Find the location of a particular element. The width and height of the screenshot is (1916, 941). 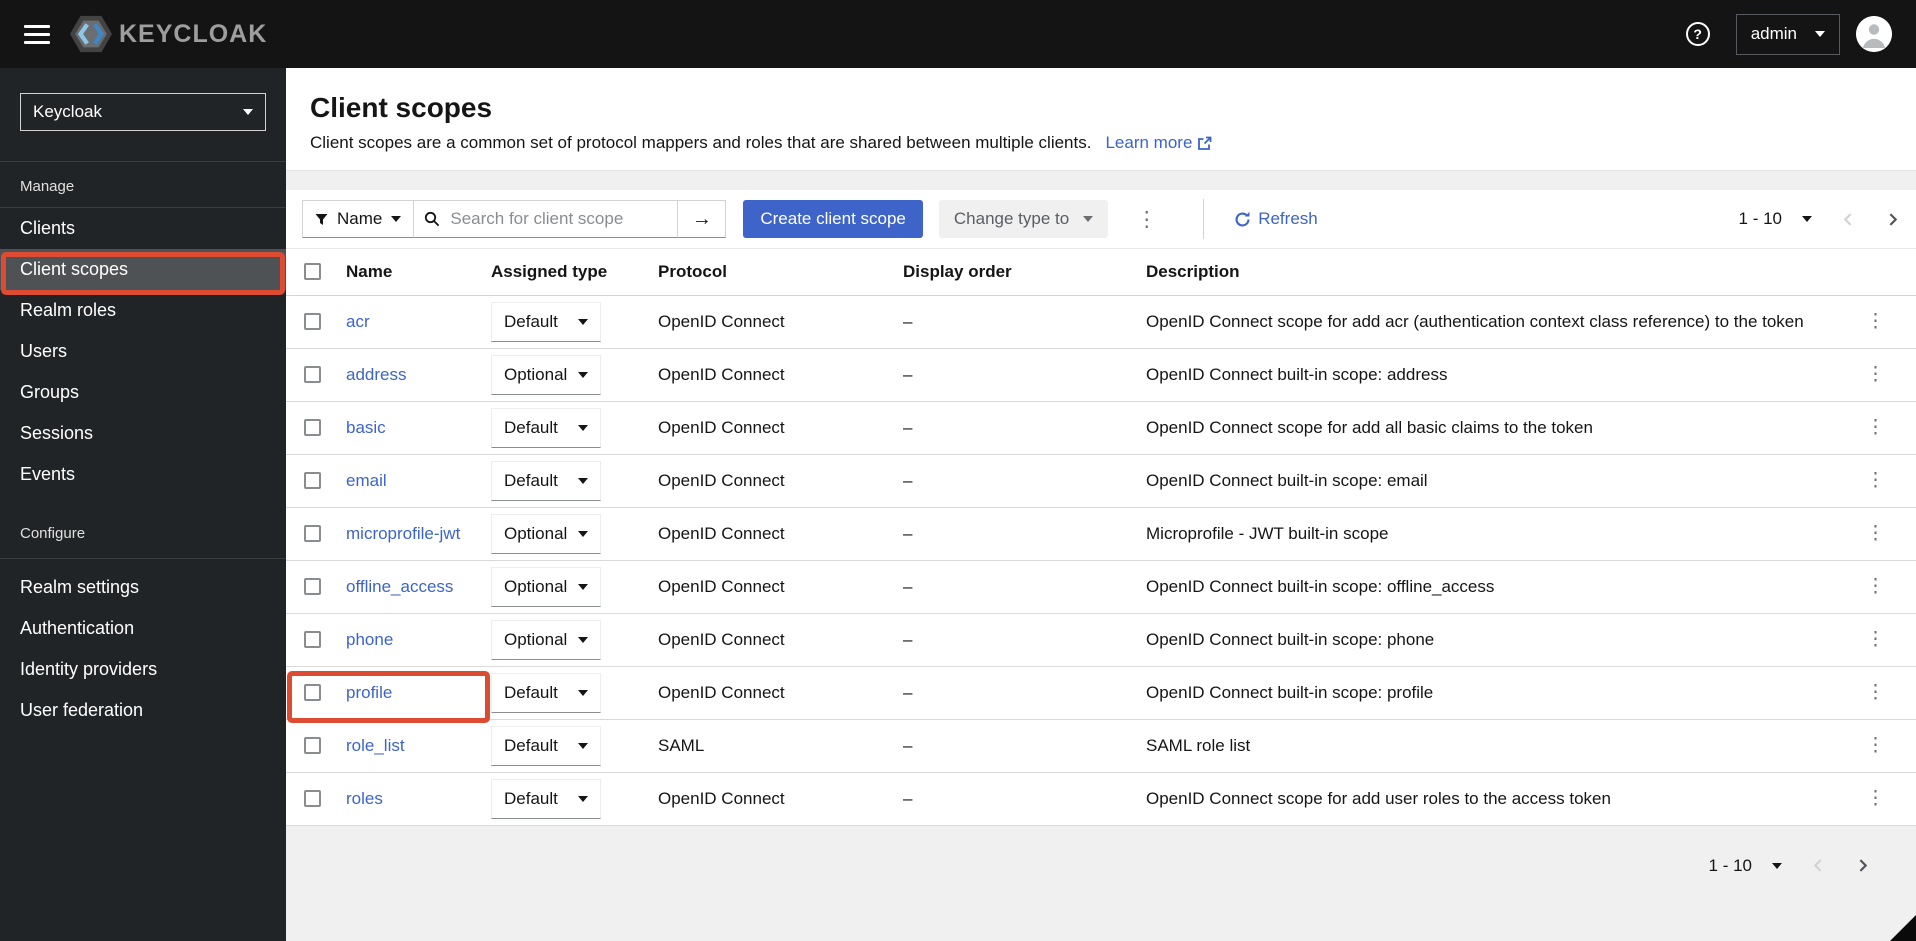

sidebar-item-link: Client scopes is located at coordinates (143, 269).